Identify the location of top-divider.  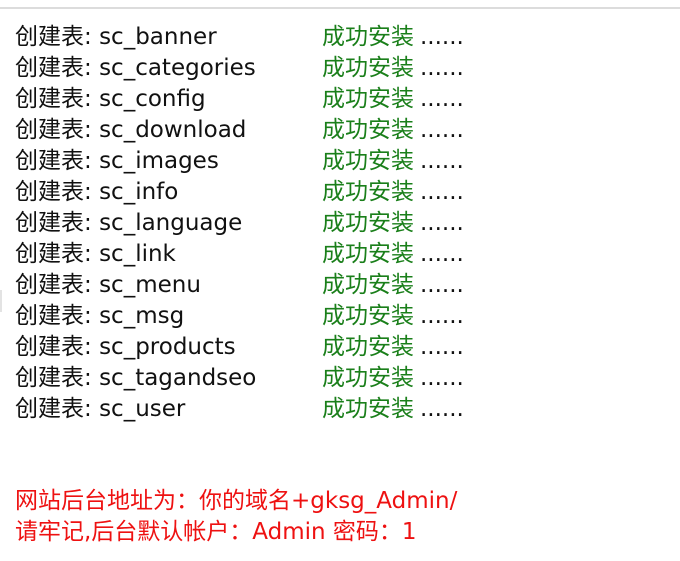
(340, 8).